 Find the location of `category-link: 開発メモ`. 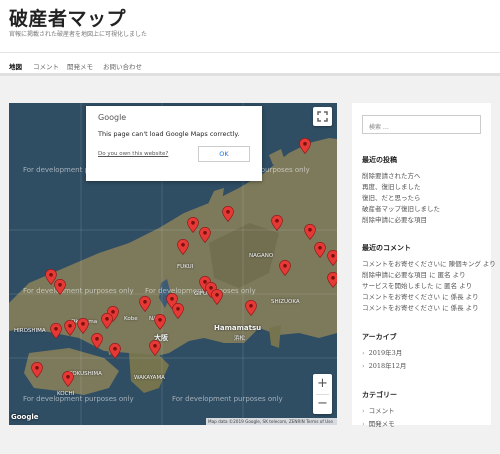

category-link: 開発メモ is located at coordinates (378, 423).